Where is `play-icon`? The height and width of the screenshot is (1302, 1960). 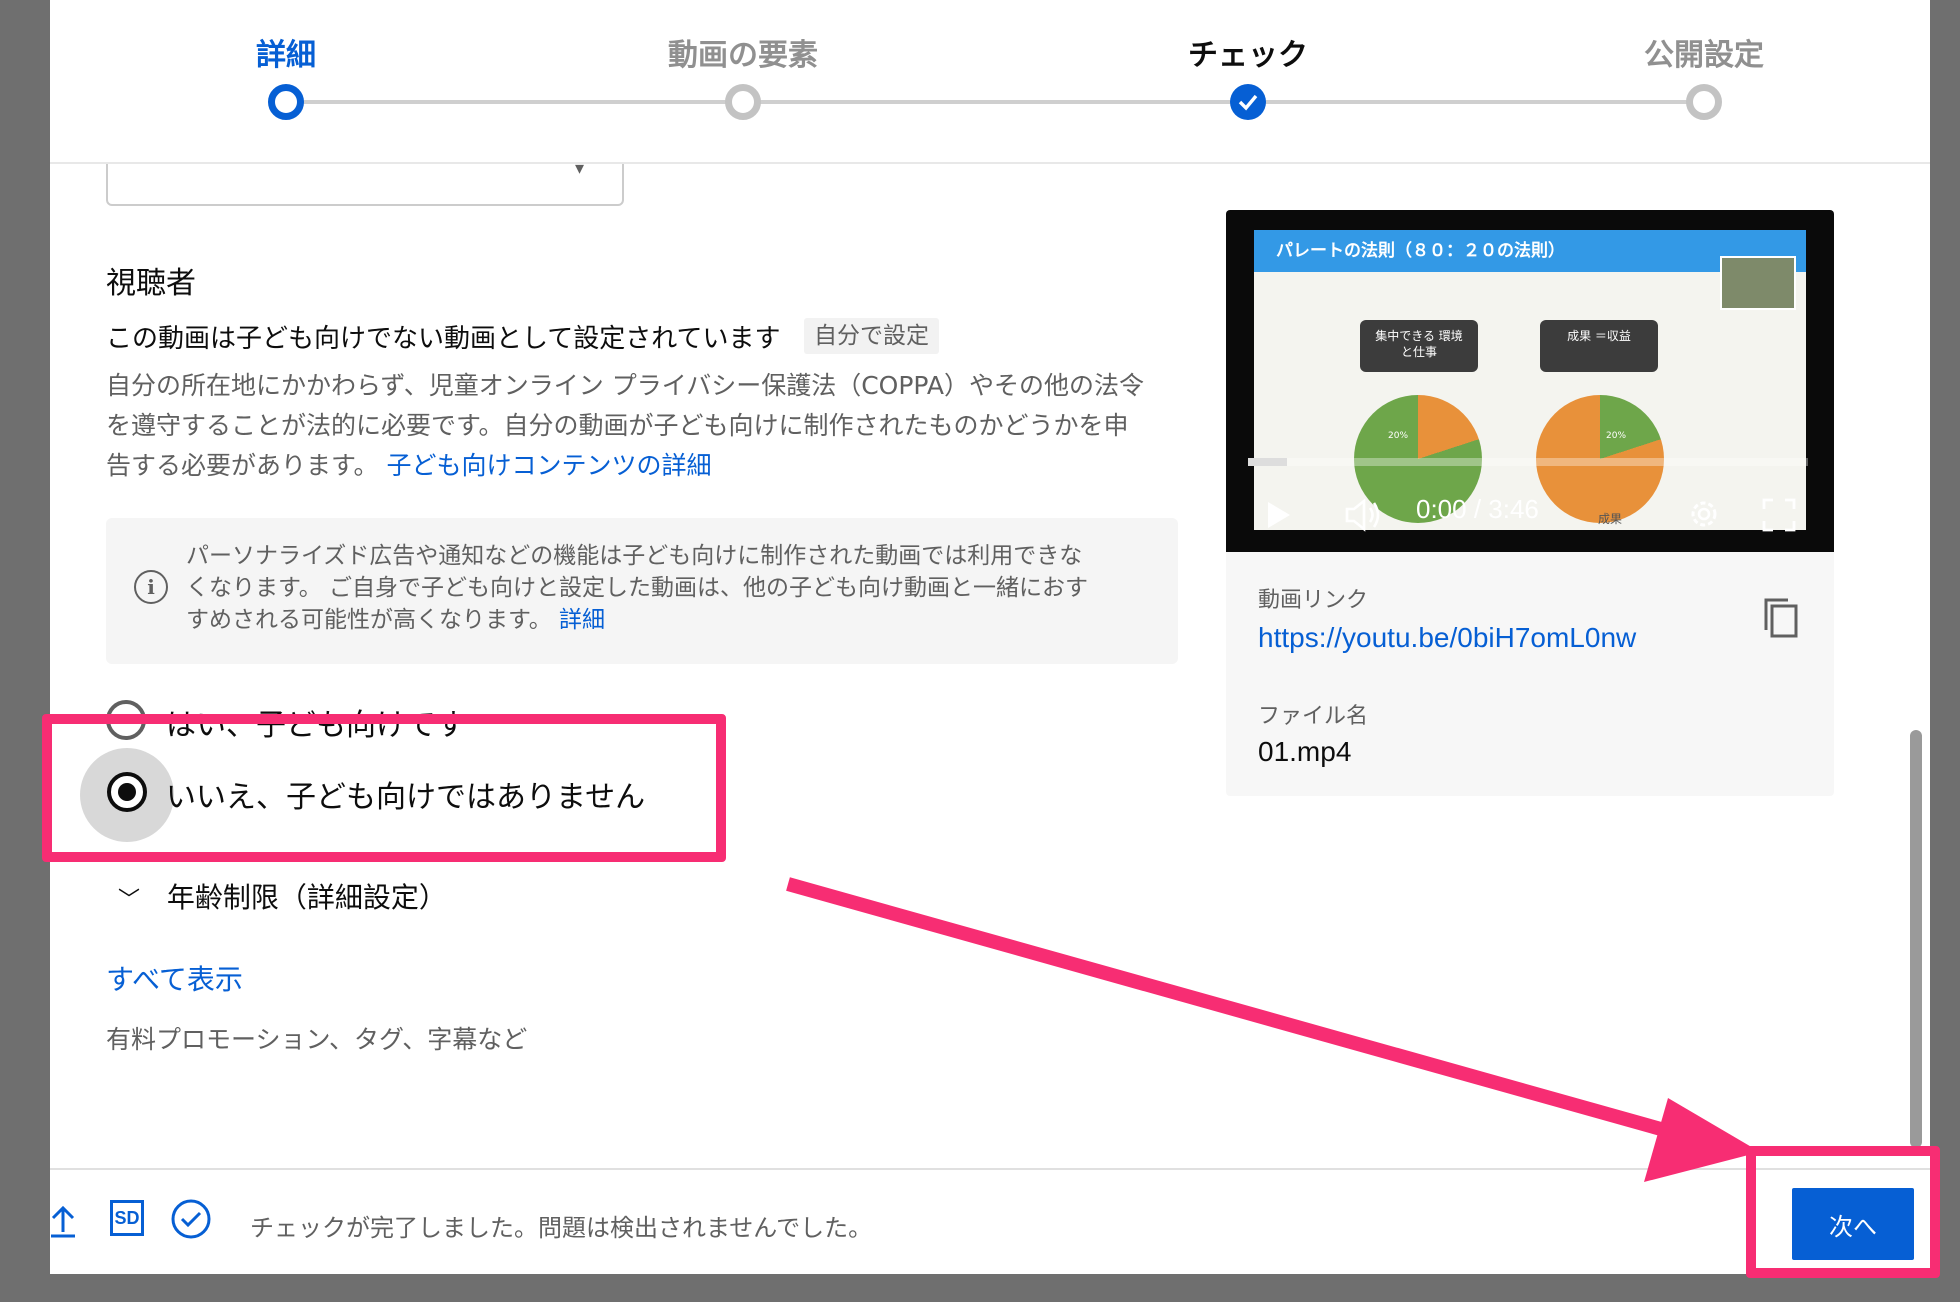 play-icon is located at coordinates (1279, 515).